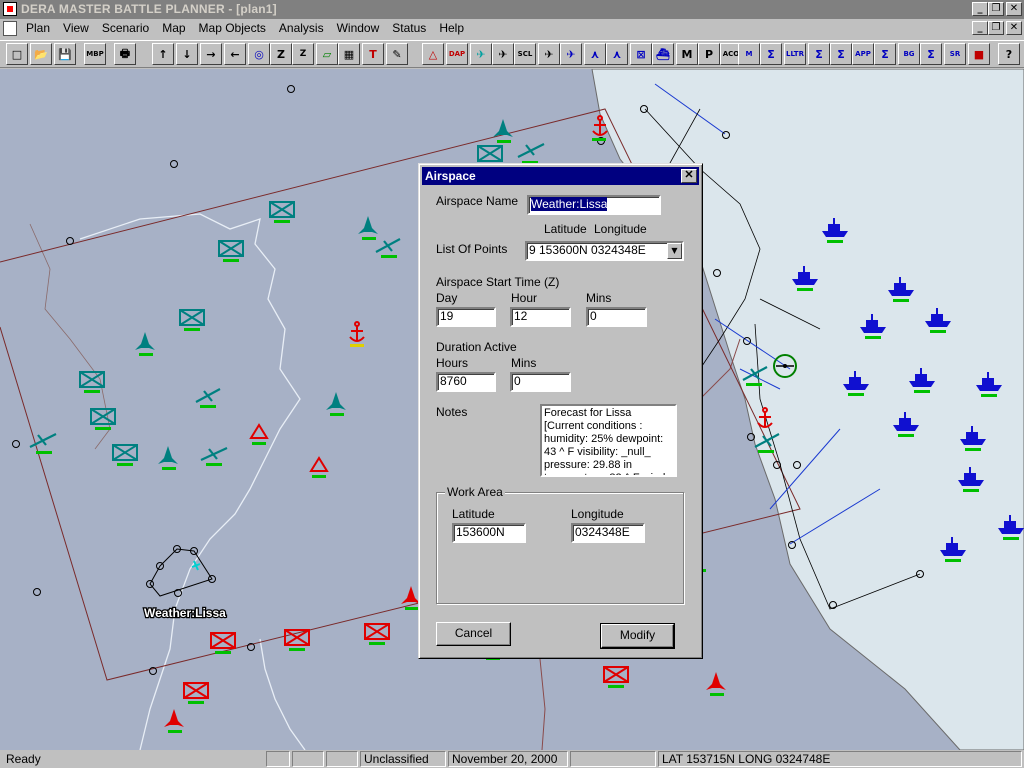 Image resolution: width=1024 pixels, height=768 pixels. Describe the element at coordinates (23, 759) in the screenshot. I see `status-ready: Ready` at that location.